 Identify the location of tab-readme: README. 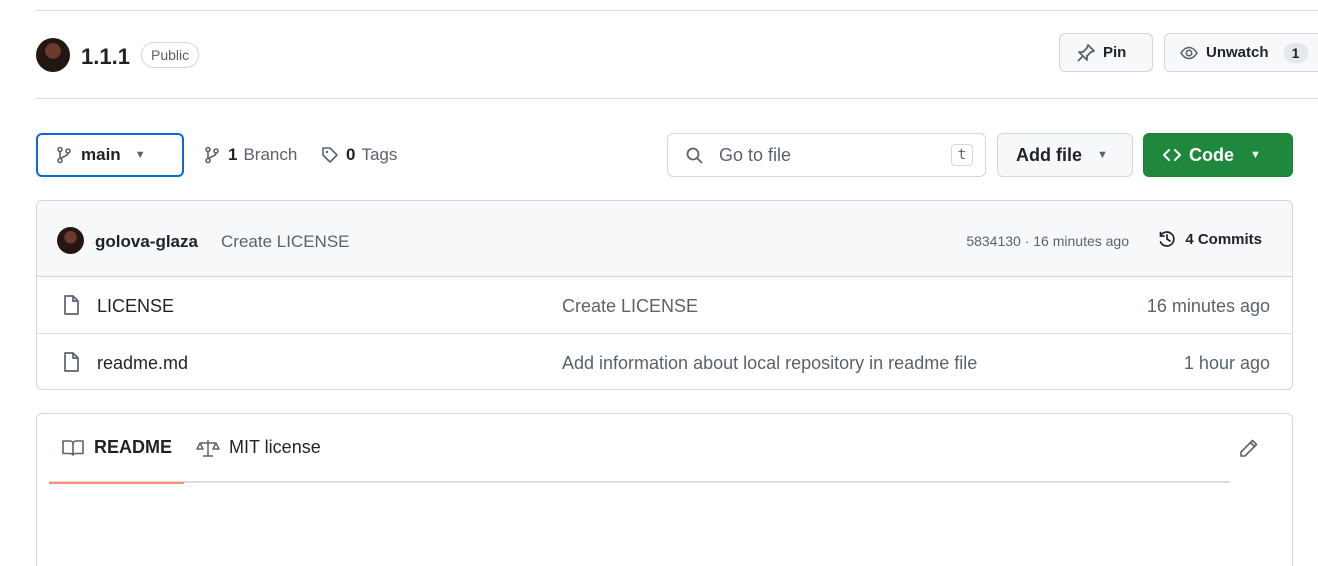
(117, 448).